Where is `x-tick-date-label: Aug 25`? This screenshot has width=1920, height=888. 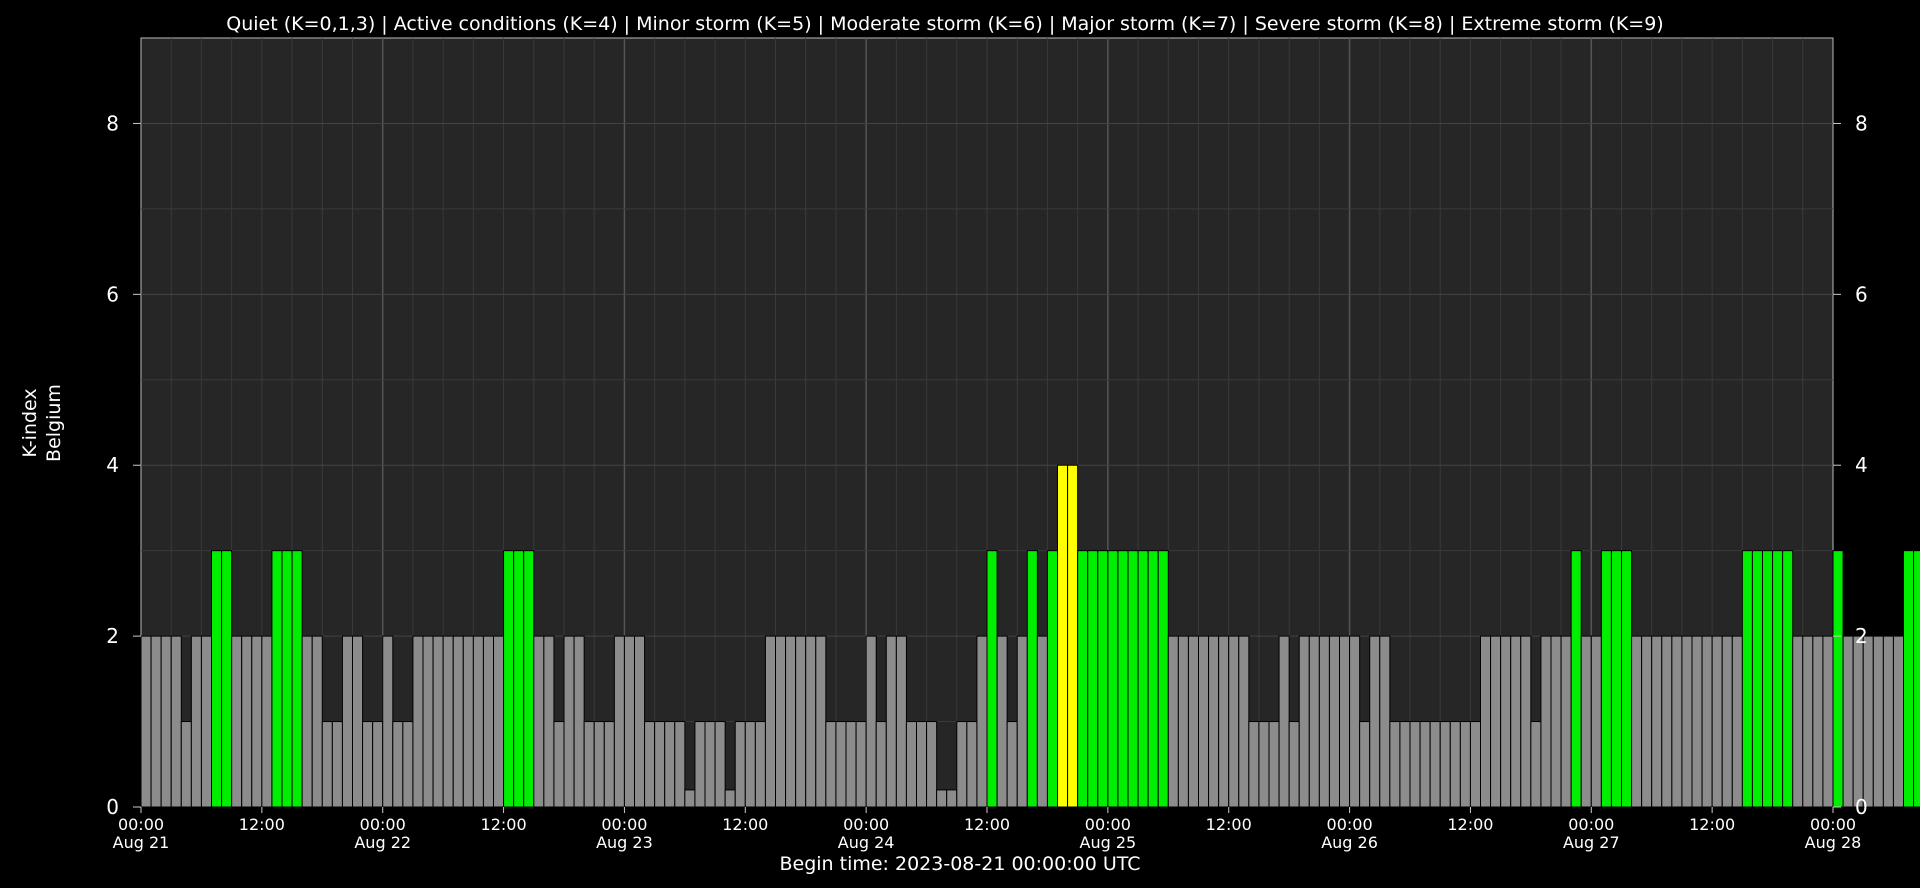 x-tick-date-label: Aug 25 is located at coordinates (1108, 842).